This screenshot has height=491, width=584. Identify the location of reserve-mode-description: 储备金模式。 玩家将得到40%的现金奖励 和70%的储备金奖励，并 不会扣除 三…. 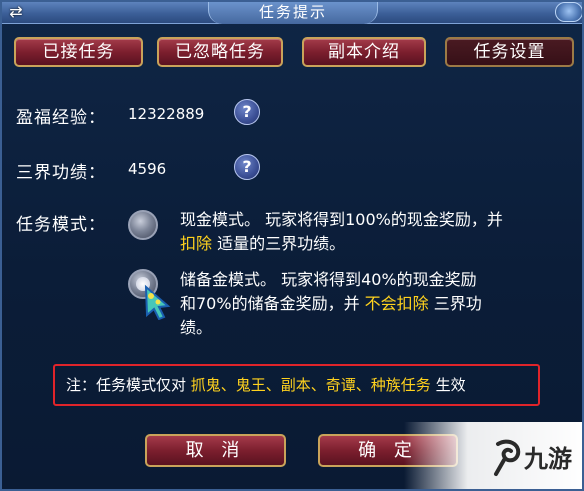
(380, 304).